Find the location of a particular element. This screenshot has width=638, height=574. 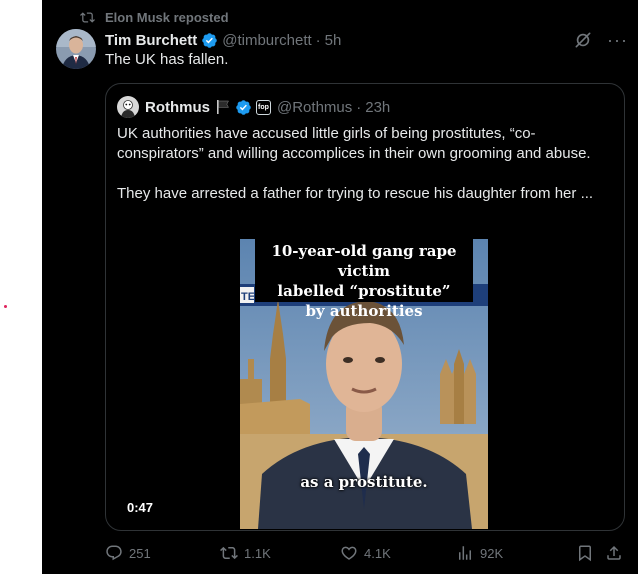

repost-count: 1.1K is located at coordinates (257, 553).